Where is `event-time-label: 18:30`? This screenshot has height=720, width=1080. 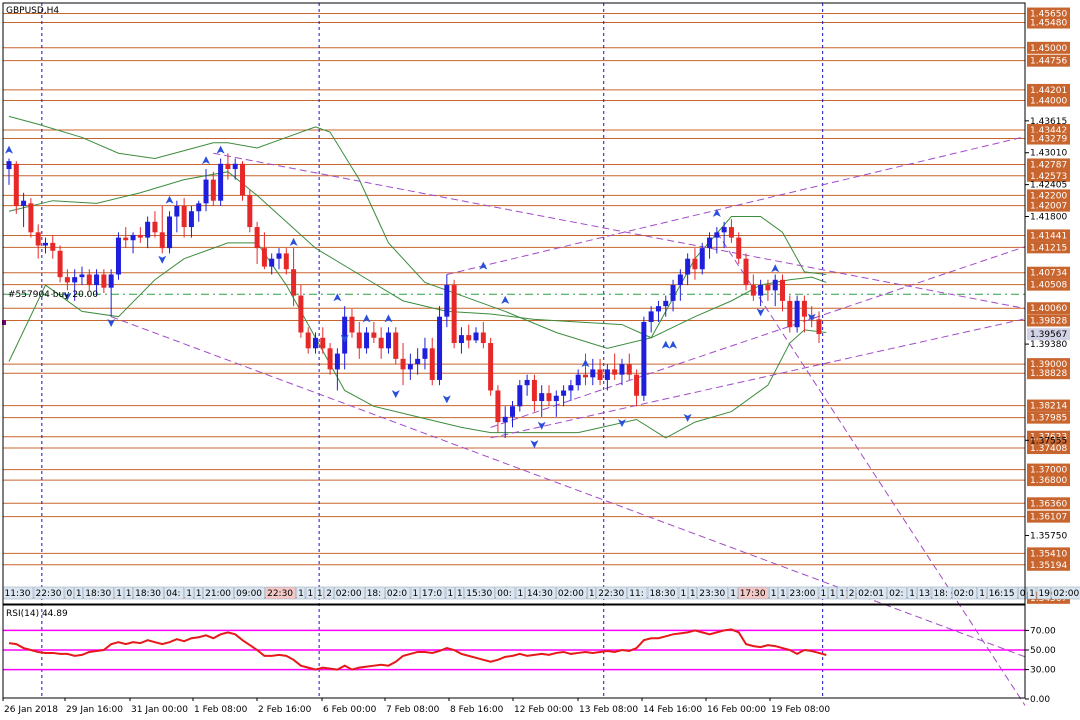
event-time-label: 18:30 is located at coordinates (663, 594).